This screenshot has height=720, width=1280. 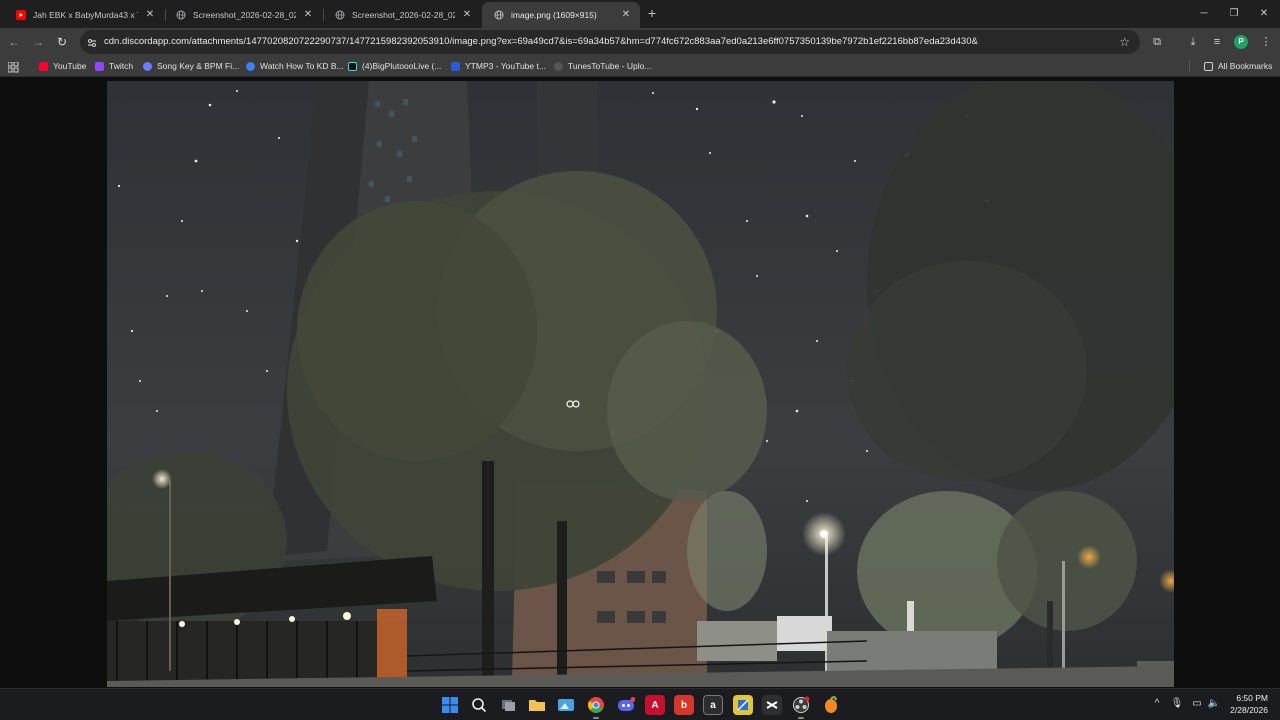 I want to click on back-icon: ←, so click(x=14, y=42).